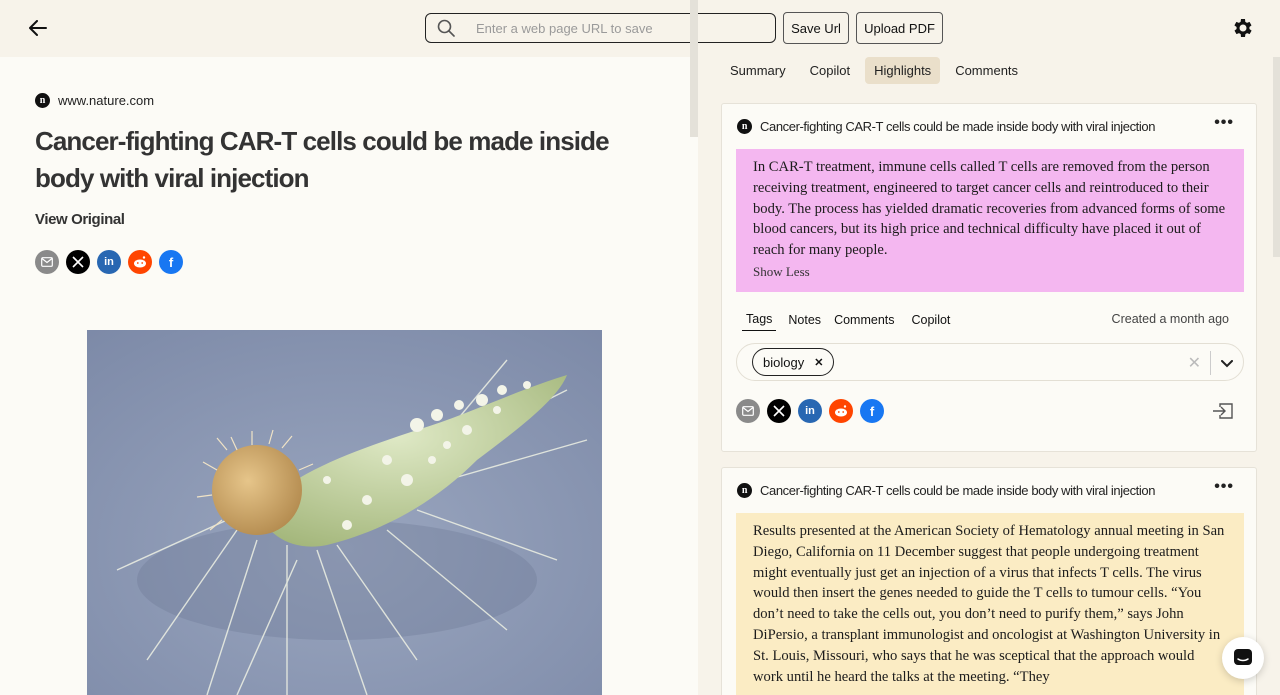 The width and height of the screenshot is (1280, 695). Describe the element at coordinates (38, 28) in the screenshot. I see `back-arrow-icon` at that location.